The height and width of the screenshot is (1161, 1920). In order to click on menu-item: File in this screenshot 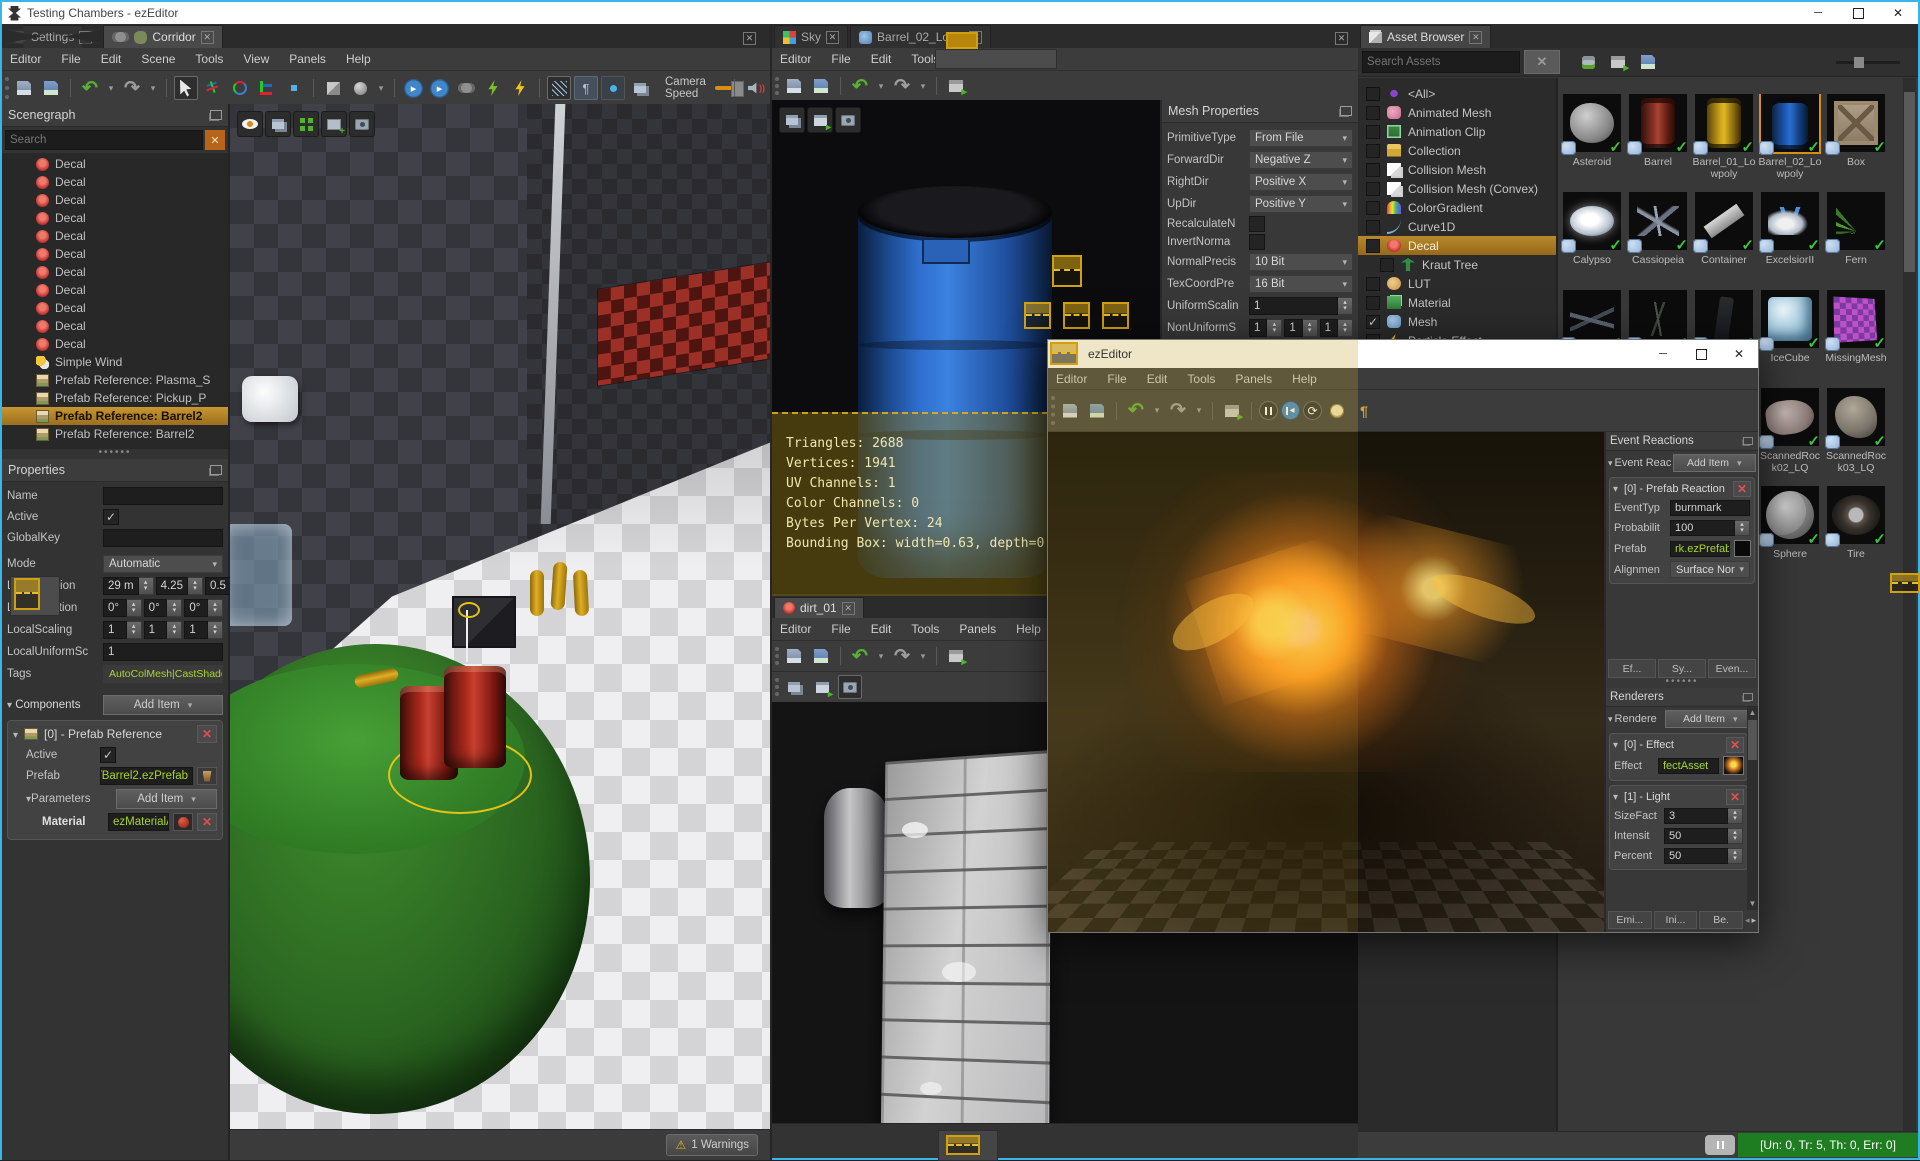, I will do `click(840, 59)`.